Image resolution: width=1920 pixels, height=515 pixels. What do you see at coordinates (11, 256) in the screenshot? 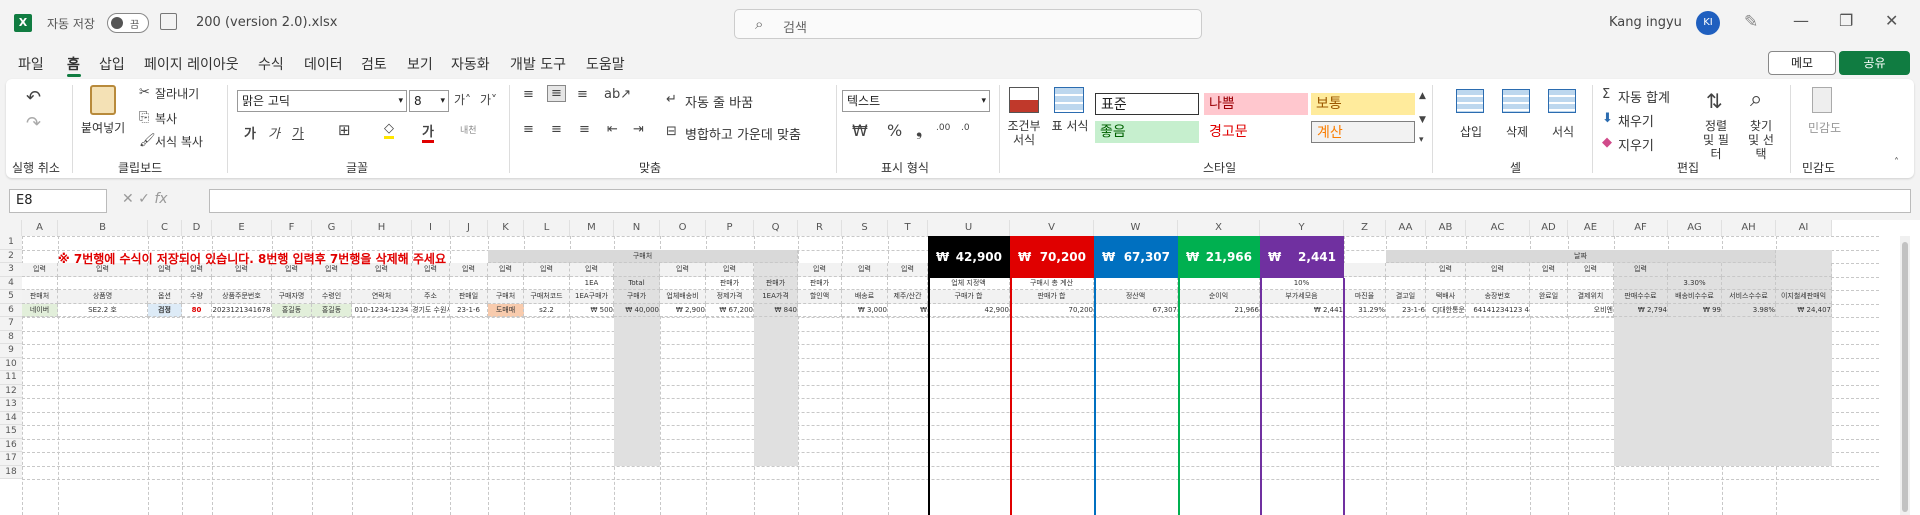
I see `row-header-2: 2` at bounding box center [11, 256].